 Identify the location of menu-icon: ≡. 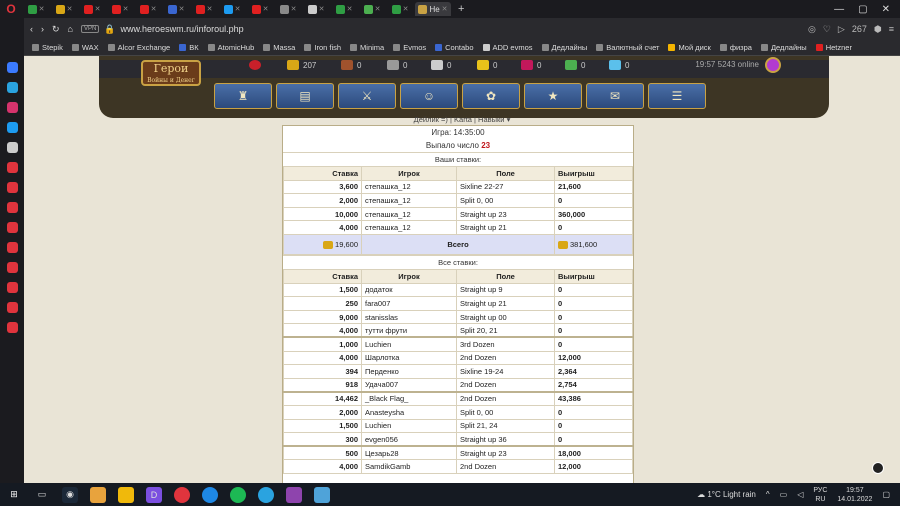
(891, 29).